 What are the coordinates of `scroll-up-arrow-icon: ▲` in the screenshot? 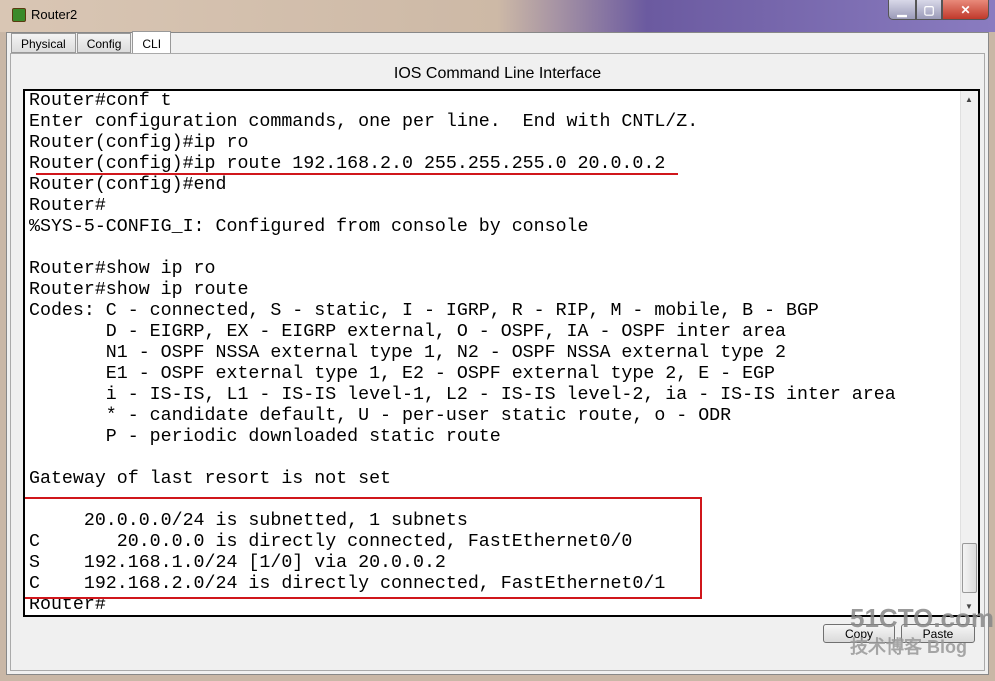 It's located at (969, 99).